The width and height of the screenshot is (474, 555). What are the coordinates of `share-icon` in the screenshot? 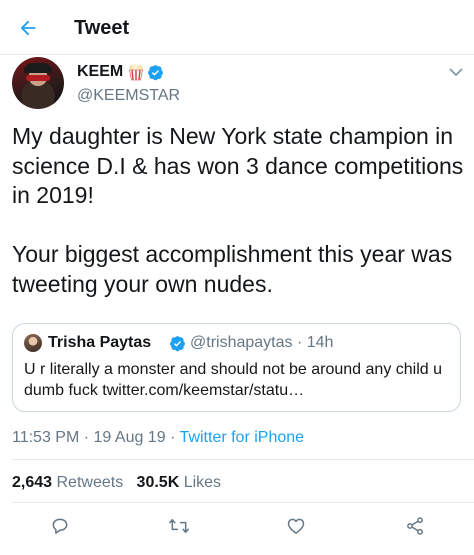 It's located at (415, 526).